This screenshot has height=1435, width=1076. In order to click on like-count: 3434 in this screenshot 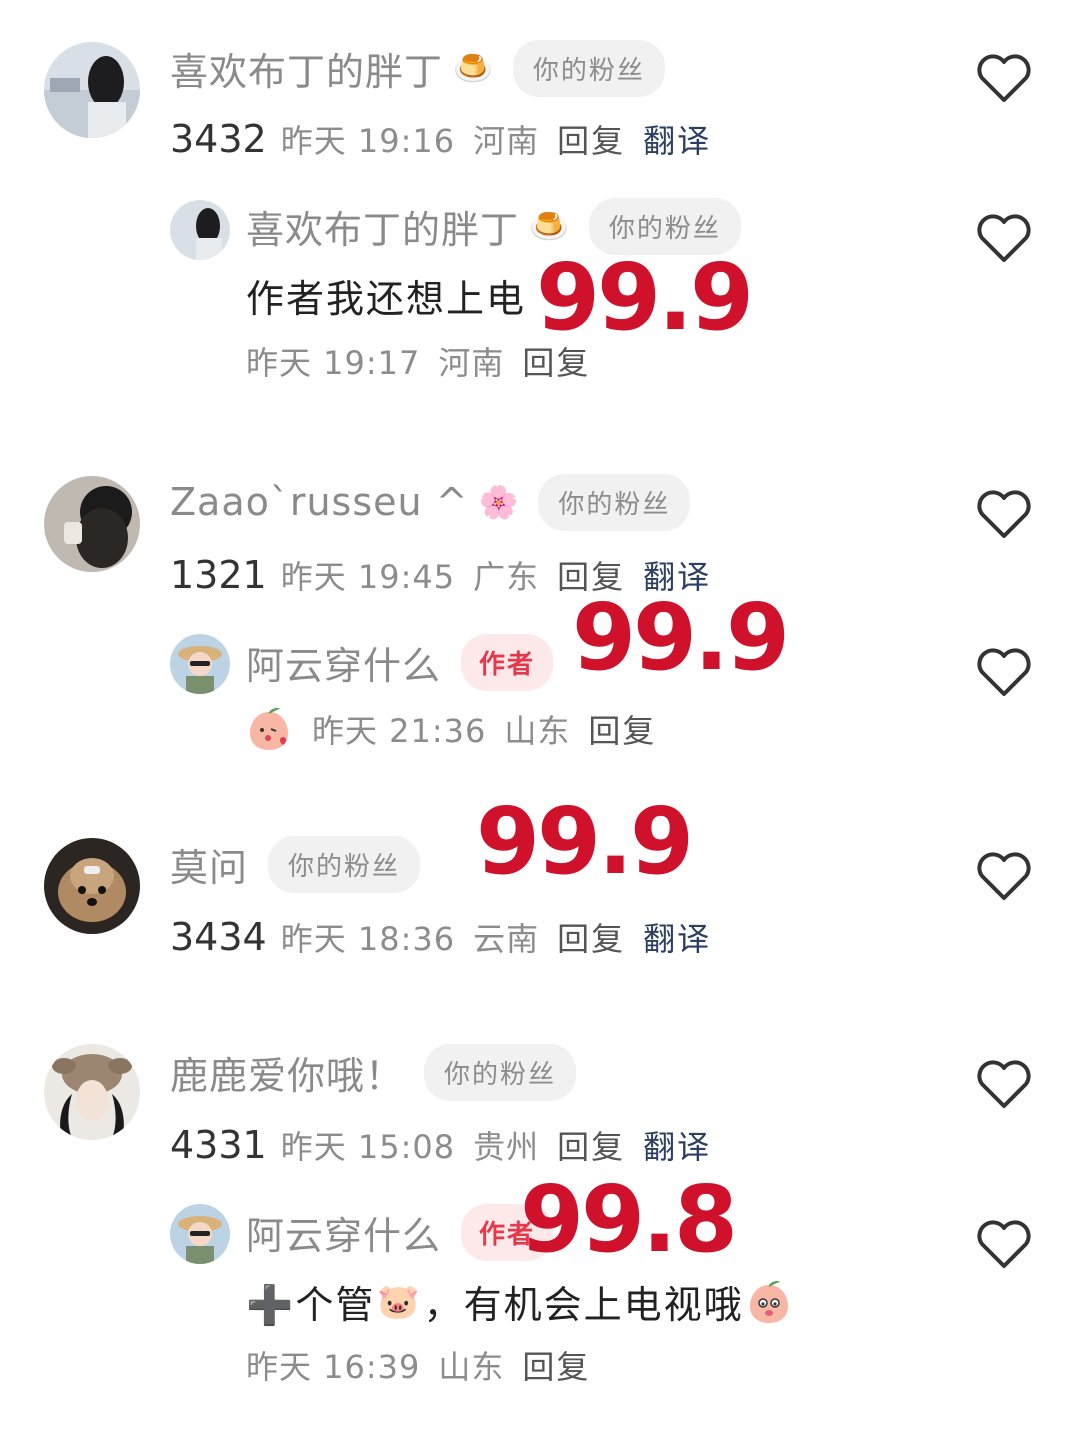, I will do `click(218, 937)`.